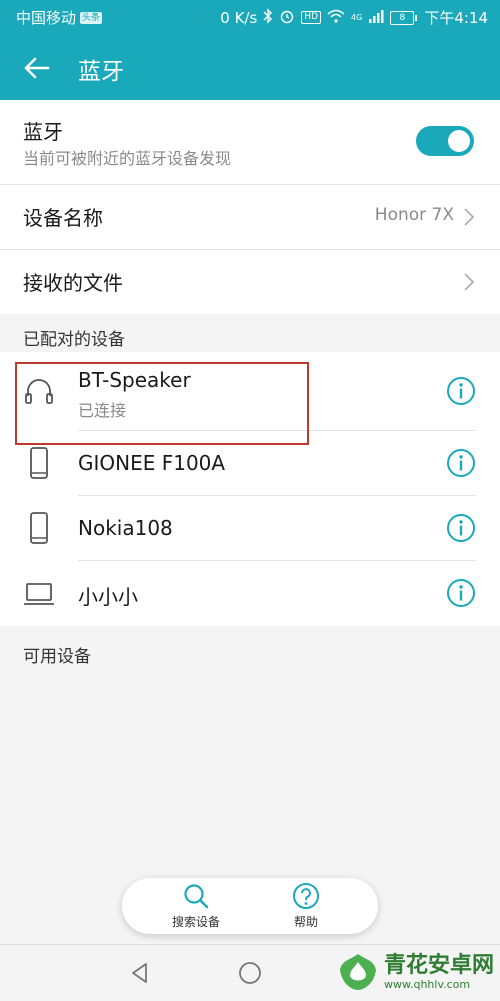  I want to click on back-button, so click(38, 68).